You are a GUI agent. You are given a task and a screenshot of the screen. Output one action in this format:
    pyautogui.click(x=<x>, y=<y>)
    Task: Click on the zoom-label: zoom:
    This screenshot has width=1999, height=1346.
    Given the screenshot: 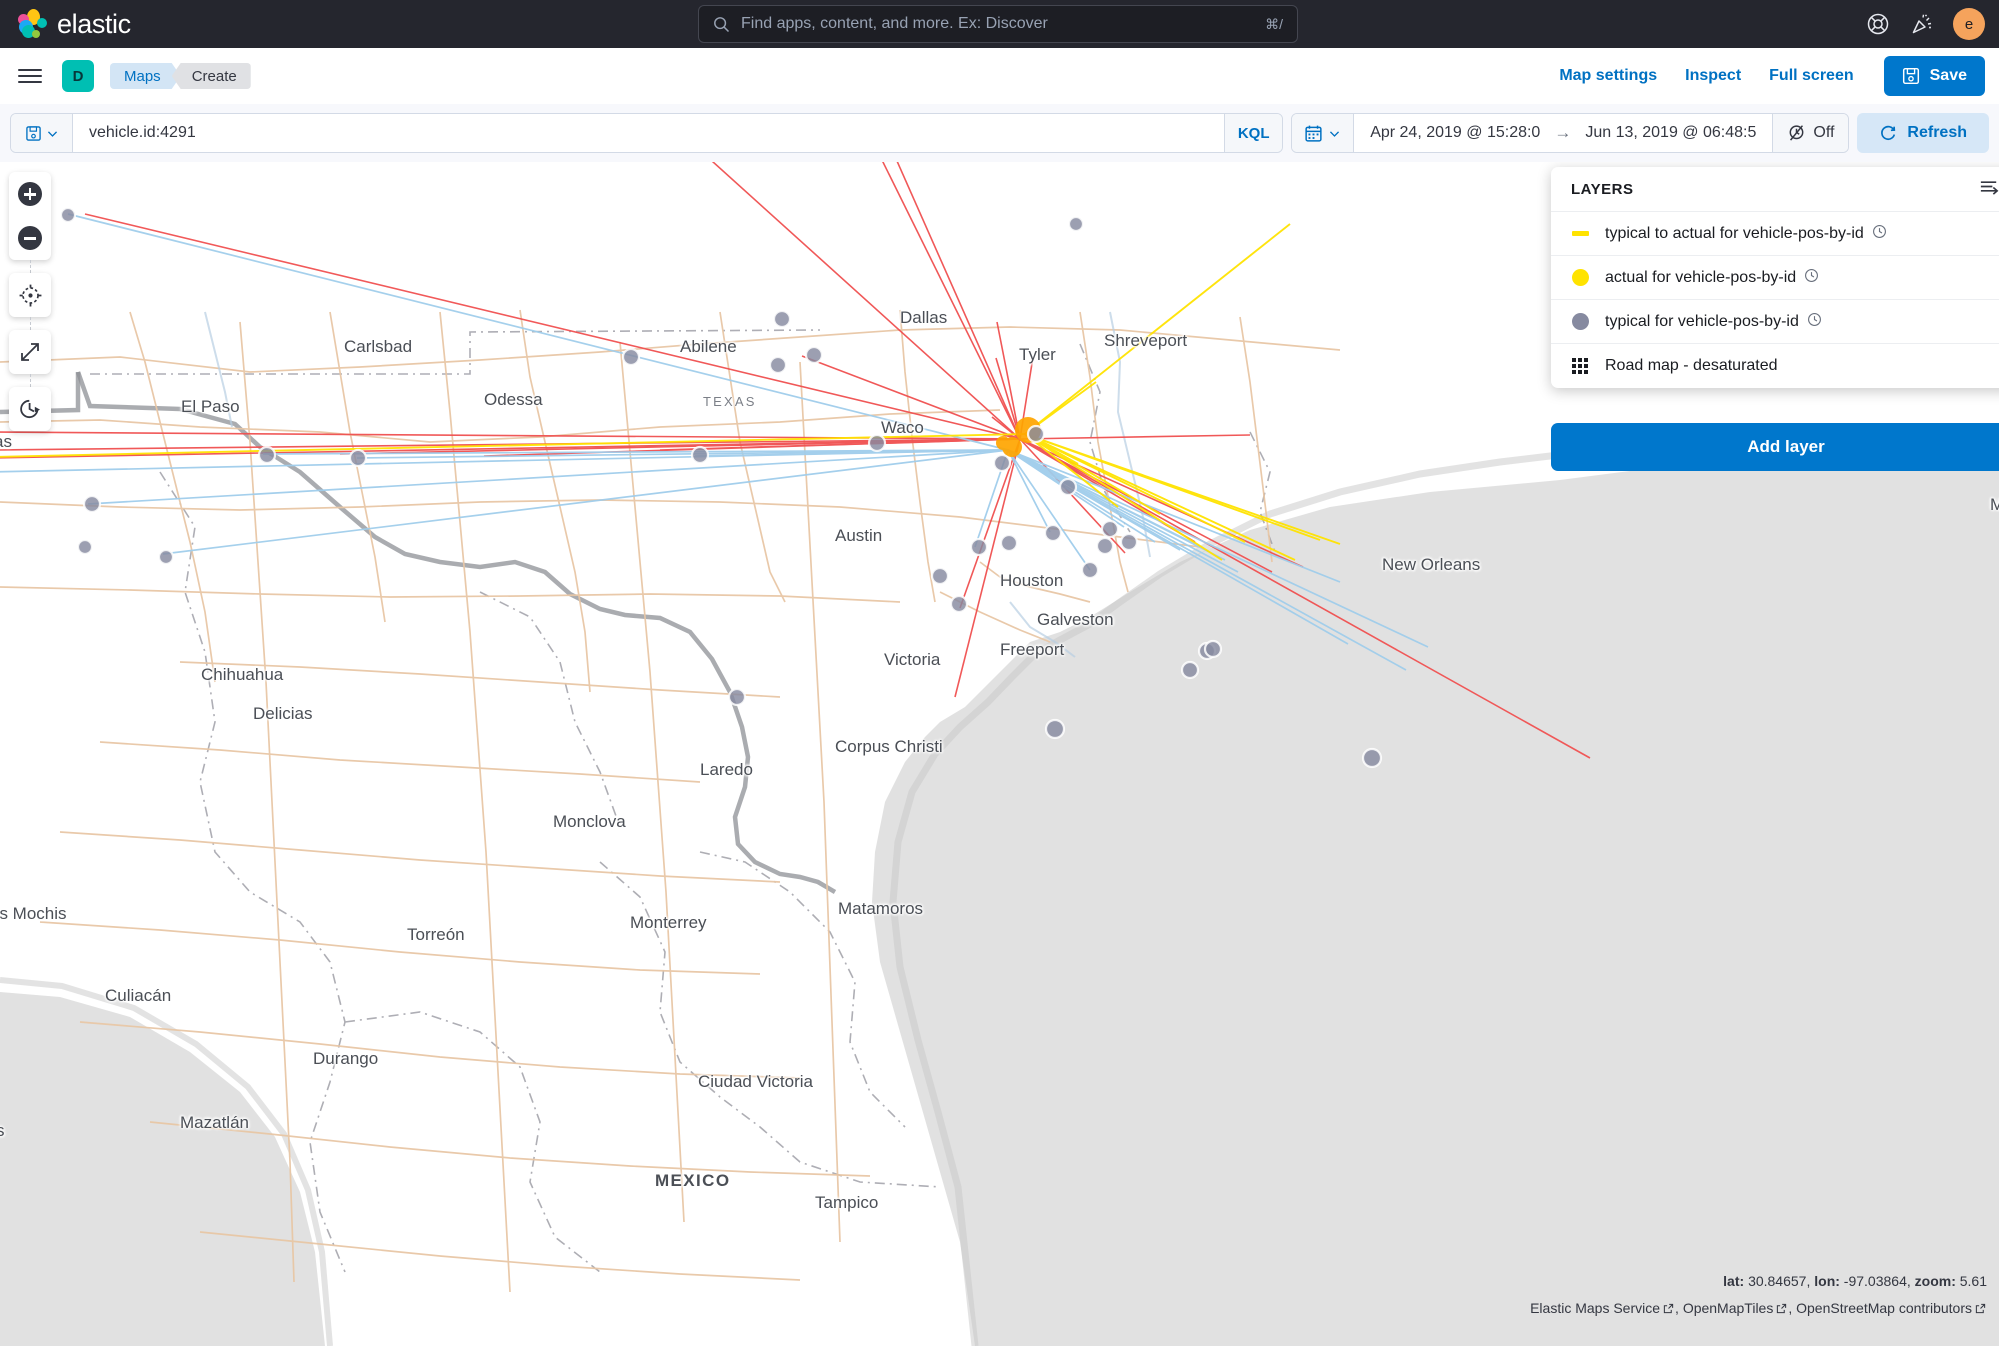 What is the action you would take?
    pyautogui.click(x=1935, y=1281)
    